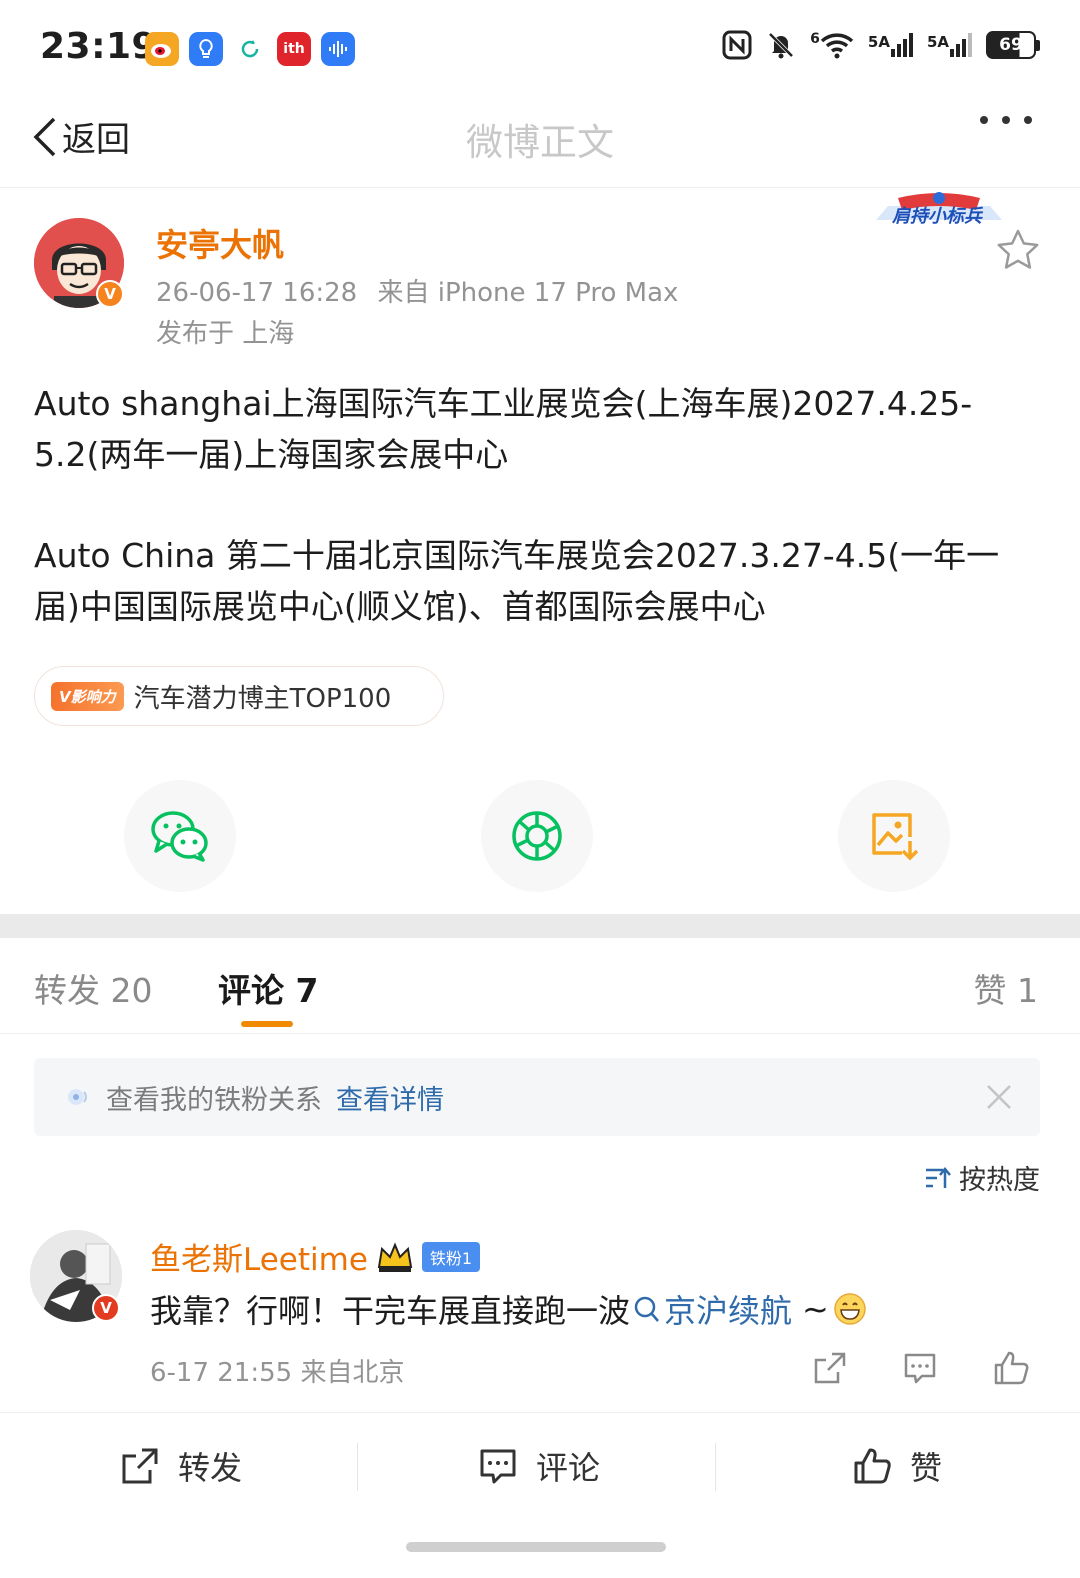 The image size is (1080, 1578). Describe the element at coordinates (395, 1256) in the screenshot. I see `crown-icon` at that location.